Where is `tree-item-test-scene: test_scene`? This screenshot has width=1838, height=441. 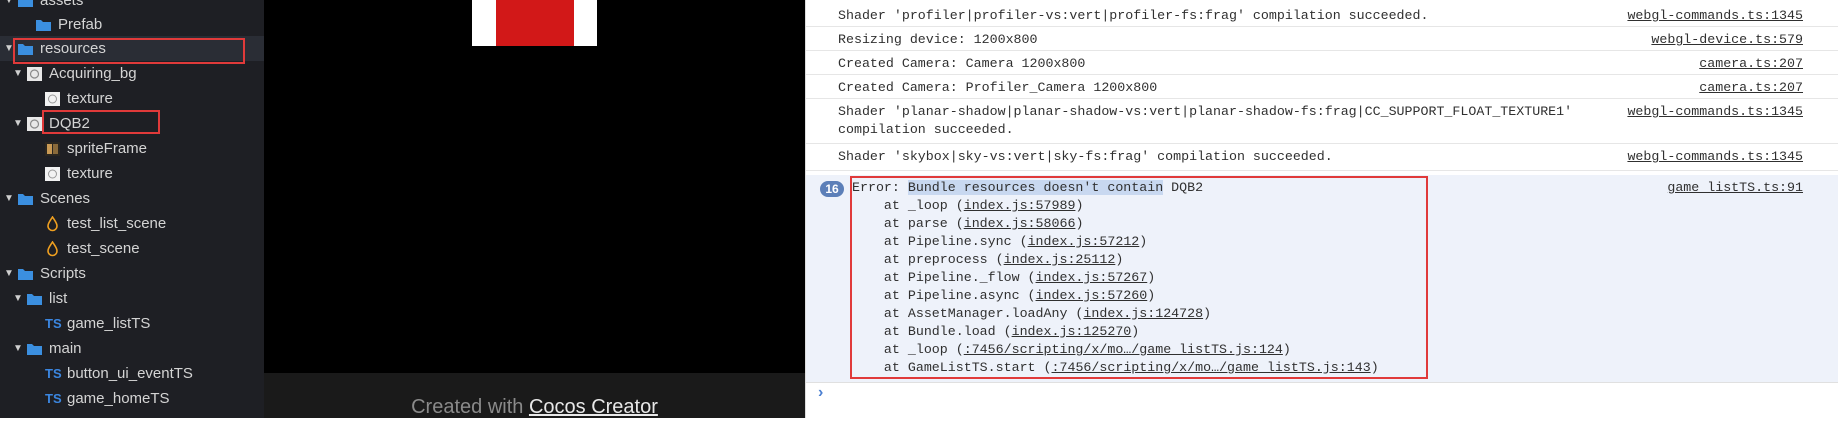
tree-item-test-scene: test_scene is located at coordinates (132, 248).